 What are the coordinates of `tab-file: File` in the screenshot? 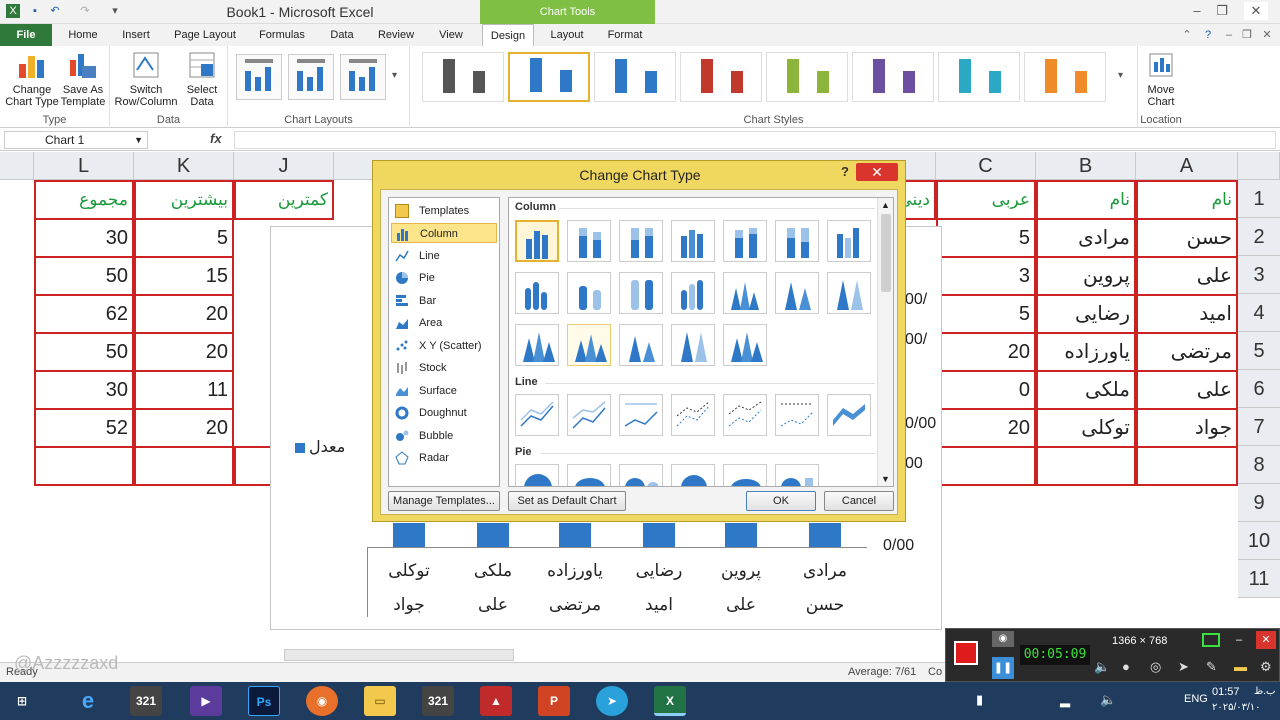 It's located at (26, 35).